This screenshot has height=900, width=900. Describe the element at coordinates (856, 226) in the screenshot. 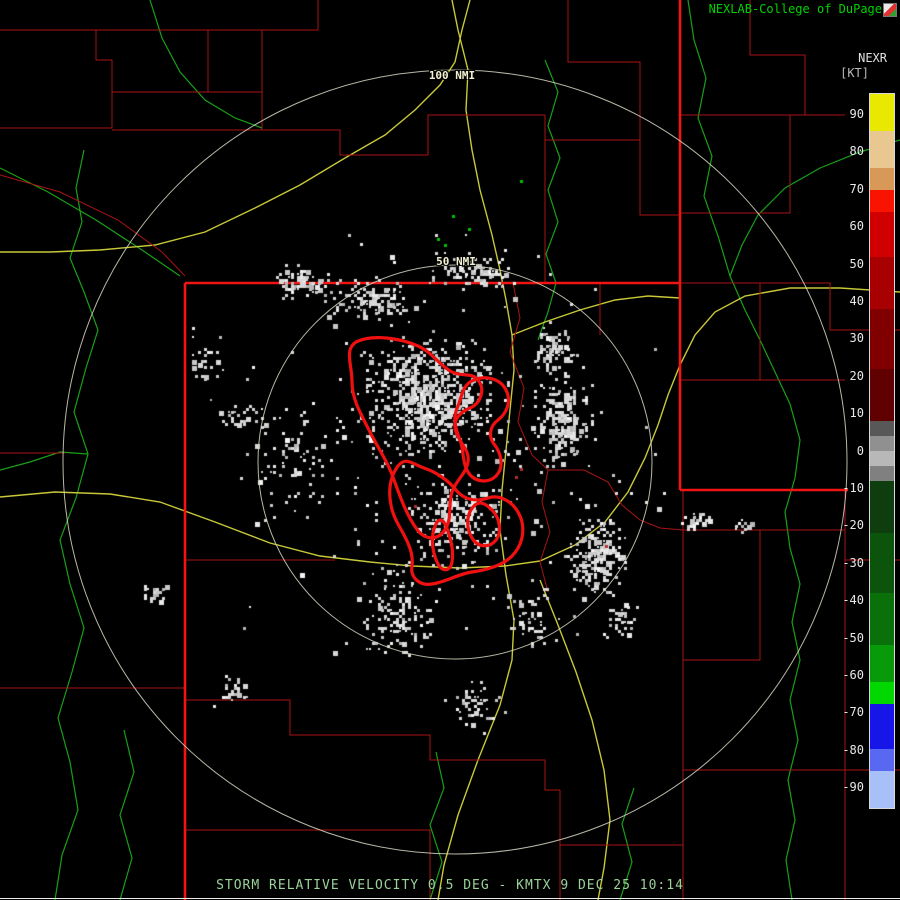

I see `colorbar-tick-label: 60` at that location.